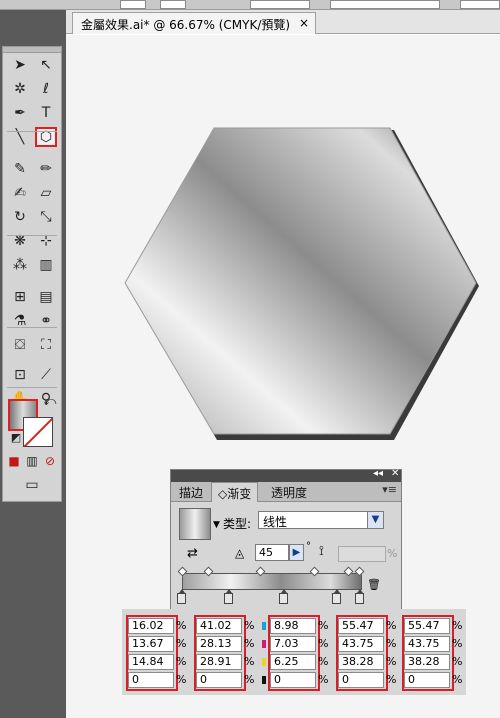 The image size is (500, 718). Describe the element at coordinates (151, 662) in the screenshot. I see `stop-1-y-field: 14.84` at that location.